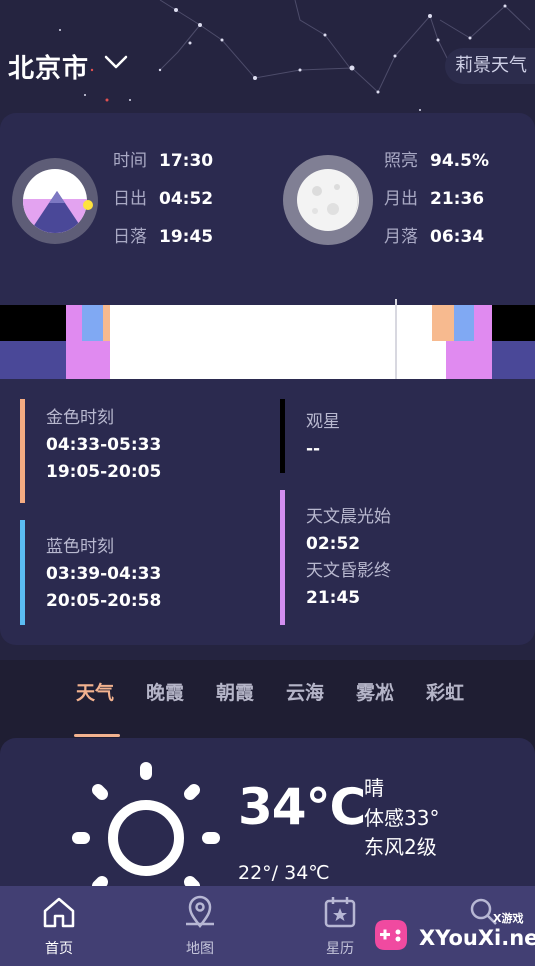  What do you see at coordinates (92, 323) in the screenshot?
I see `timeline-blue-segment` at bounding box center [92, 323].